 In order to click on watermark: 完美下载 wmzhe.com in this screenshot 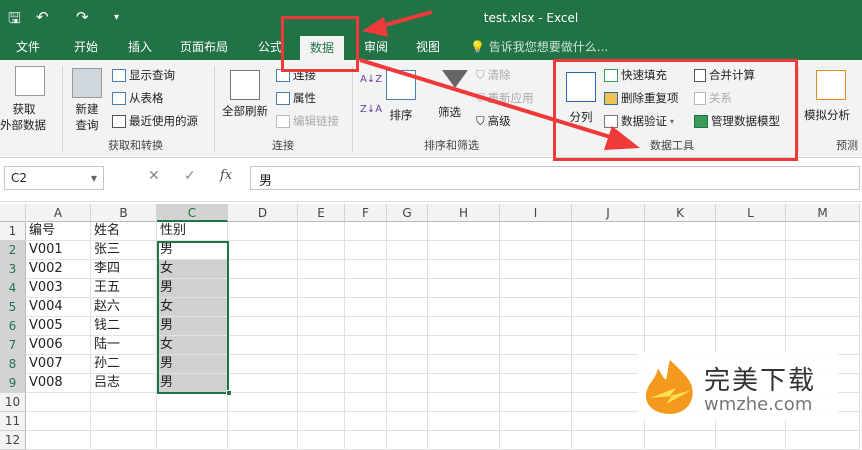, I will do `click(738, 386)`.